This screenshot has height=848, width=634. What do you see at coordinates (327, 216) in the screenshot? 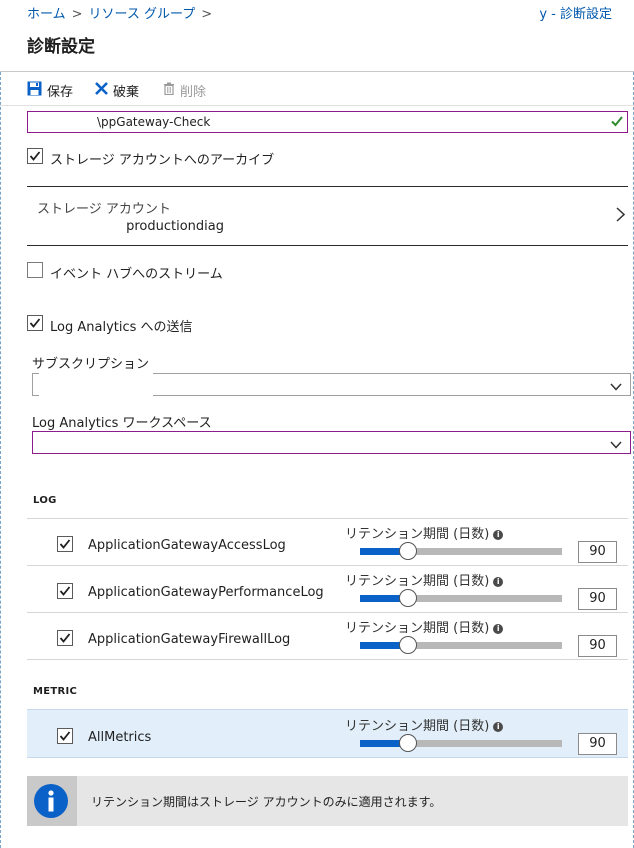
I see `storage-account-selector: ストレージ アカウント productiondiag` at bounding box center [327, 216].